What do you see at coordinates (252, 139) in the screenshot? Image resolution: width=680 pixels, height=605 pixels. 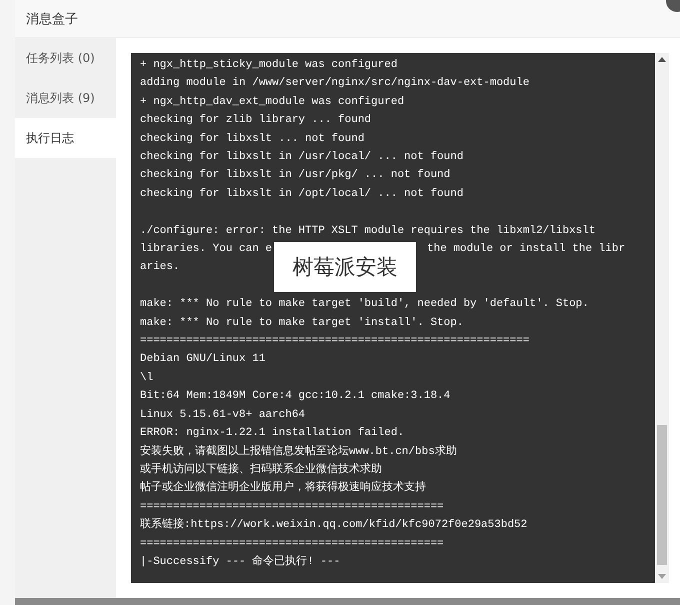 I see `log-line: checking for libxslt ... not found` at bounding box center [252, 139].